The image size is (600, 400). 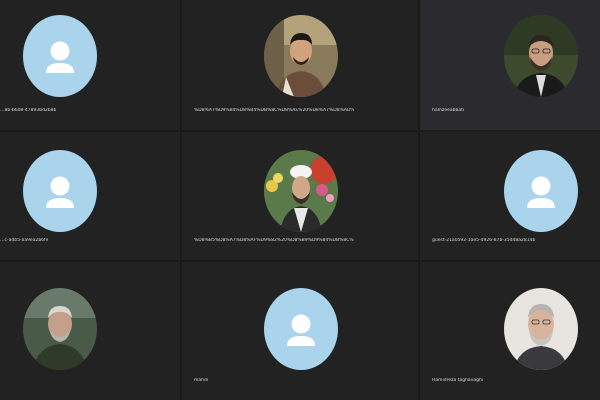 I want to click on participant-tile, so click(x=90, y=331).